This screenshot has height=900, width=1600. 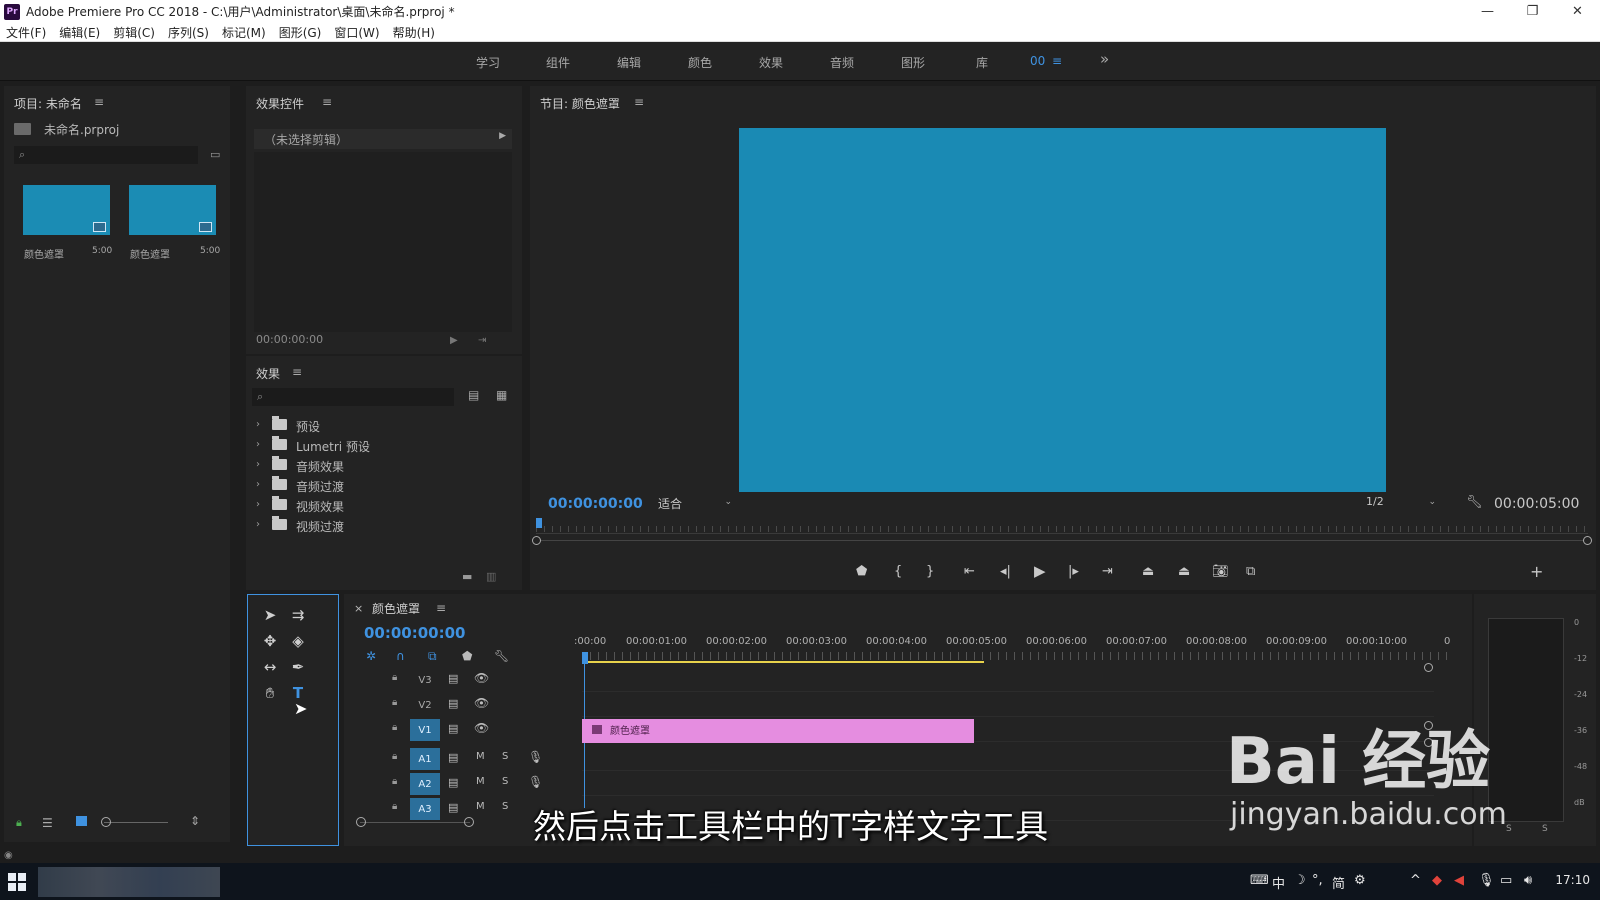 I want to click on menu-help: 帮助(H), so click(x=414, y=32).